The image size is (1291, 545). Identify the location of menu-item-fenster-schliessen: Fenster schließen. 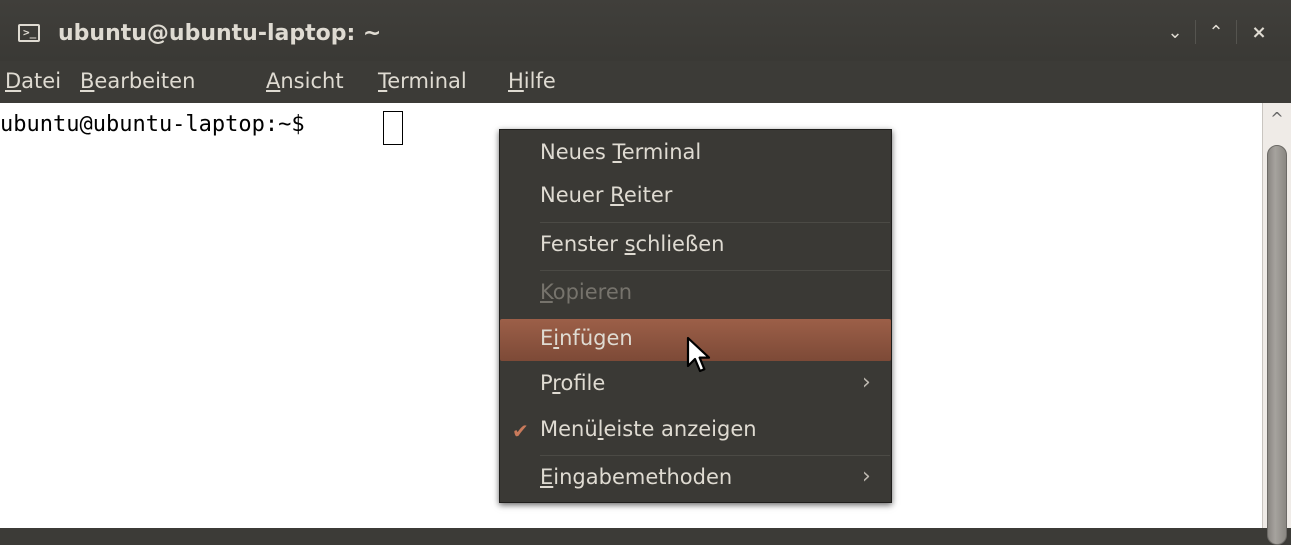
(695, 246).